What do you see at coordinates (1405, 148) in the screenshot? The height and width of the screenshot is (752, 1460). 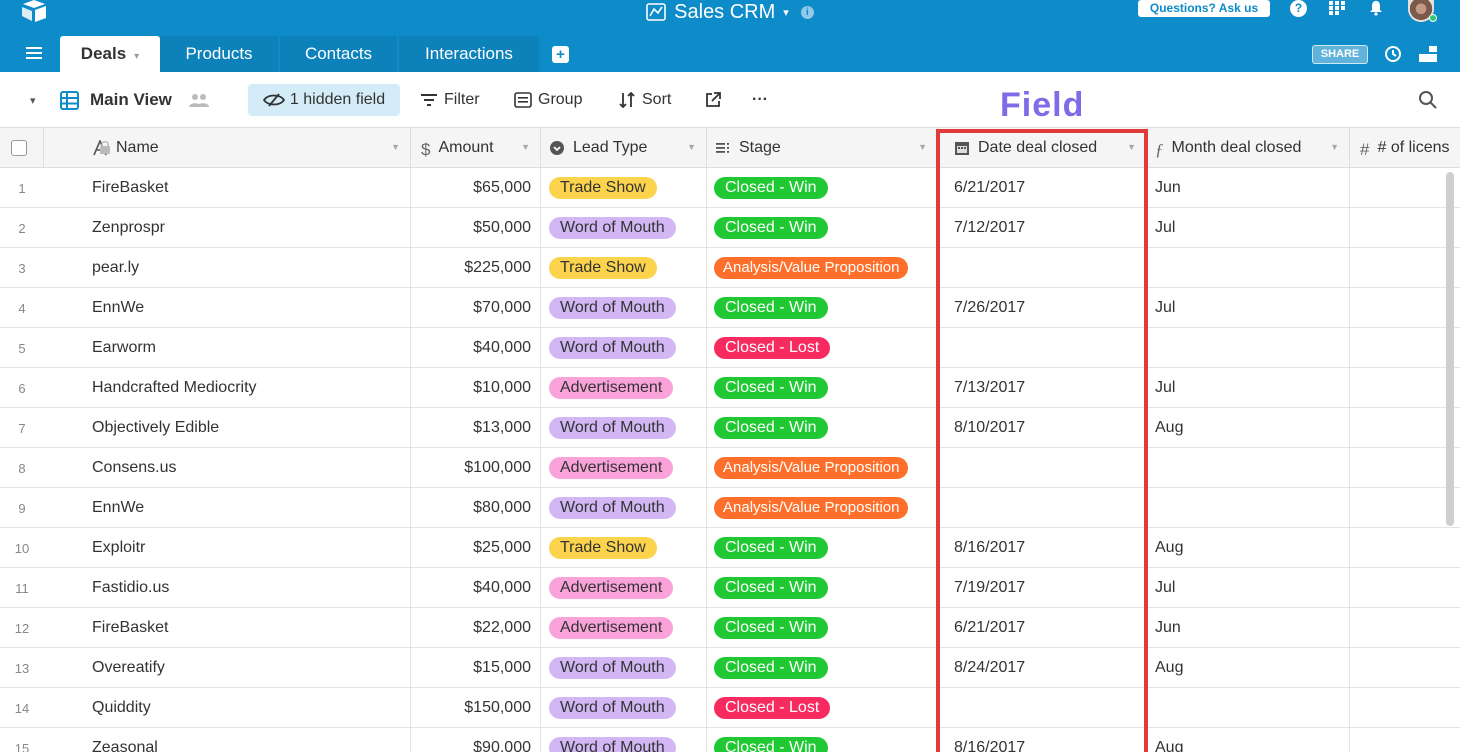 I see `header-licenses: # # of licens` at bounding box center [1405, 148].